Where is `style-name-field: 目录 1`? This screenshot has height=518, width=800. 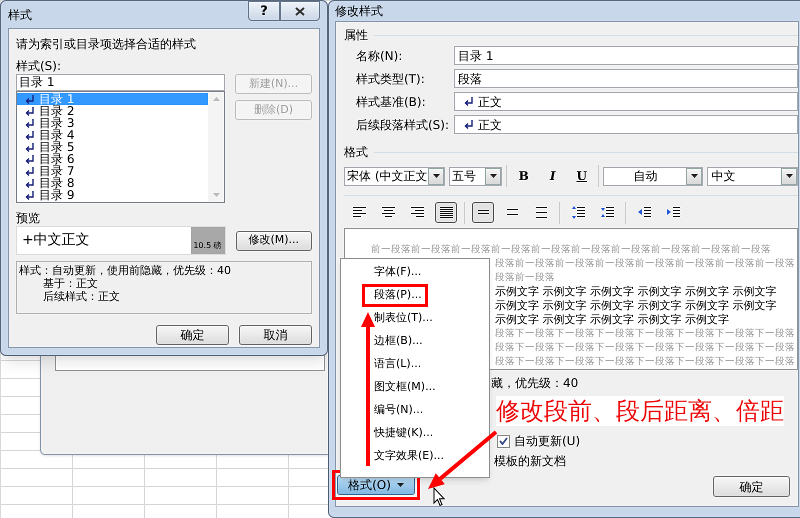 style-name-field: 目录 1 is located at coordinates (120, 82).